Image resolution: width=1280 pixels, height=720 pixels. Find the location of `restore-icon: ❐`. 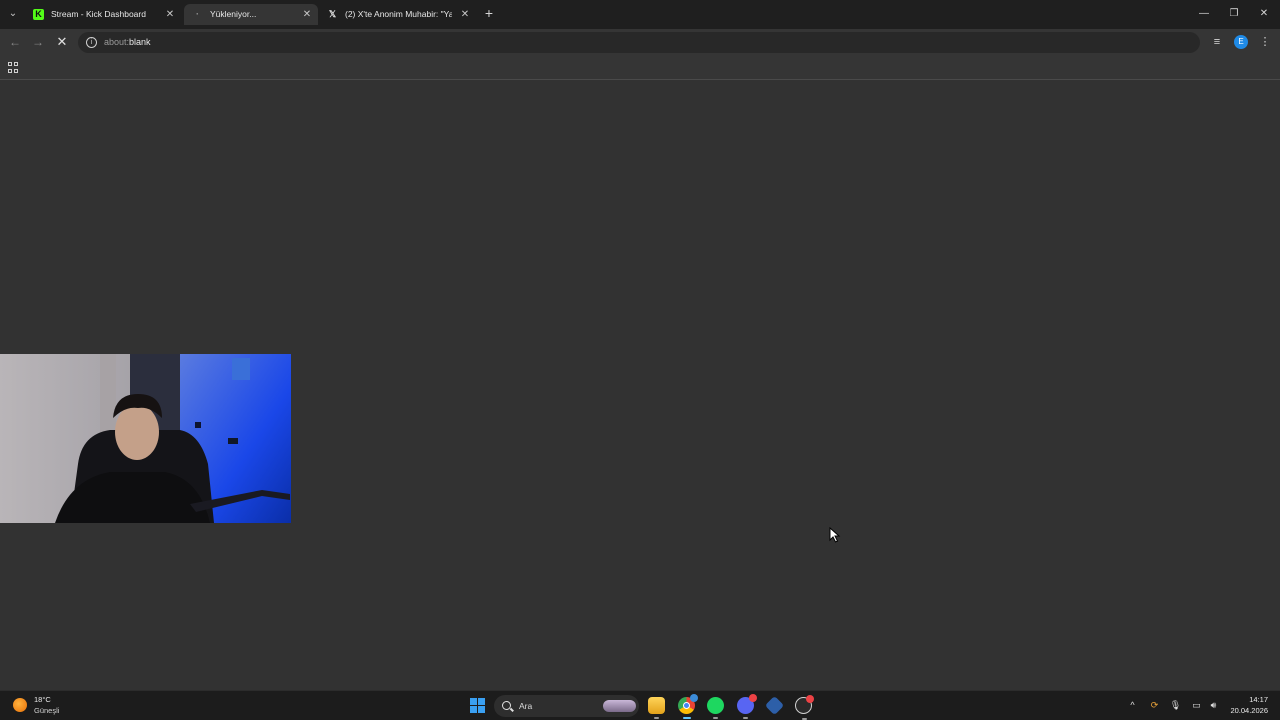

restore-icon: ❐ is located at coordinates (1234, 14).